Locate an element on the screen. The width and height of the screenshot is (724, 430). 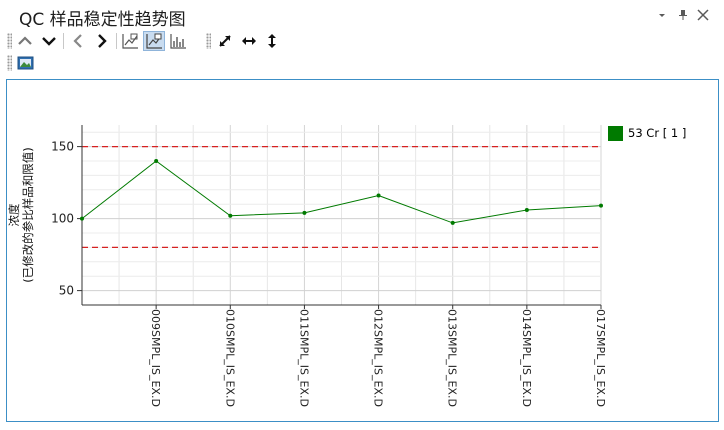
y-axis-label-line: (已修改的参比样品和限值) is located at coordinates (28, 214).